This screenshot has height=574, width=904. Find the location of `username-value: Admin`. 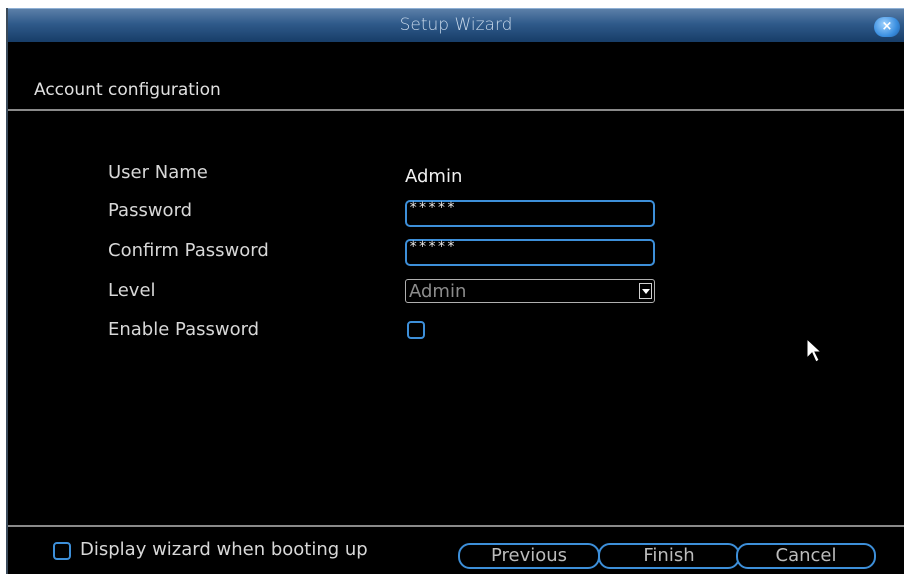

username-value: Admin is located at coordinates (434, 176).